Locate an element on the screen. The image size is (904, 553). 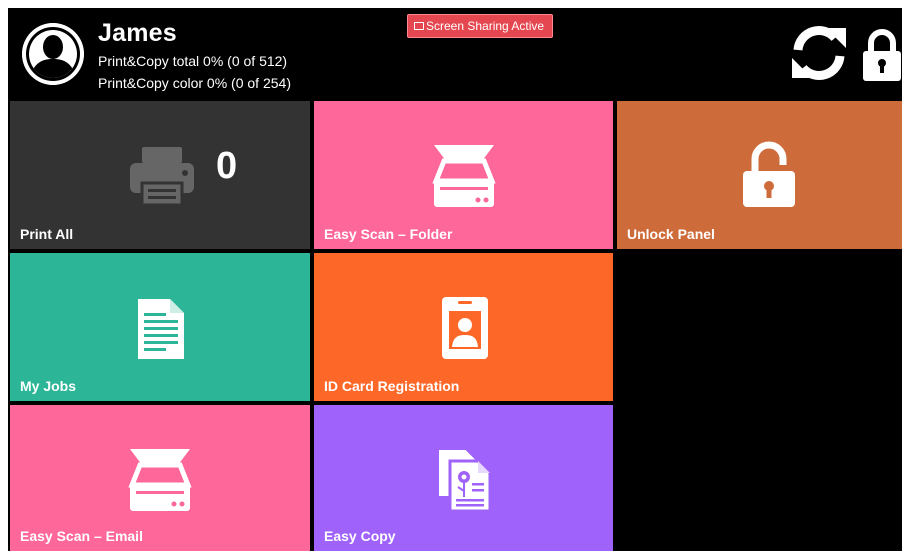
tile-label: Easy Scan – Folder is located at coordinates (388, 234).